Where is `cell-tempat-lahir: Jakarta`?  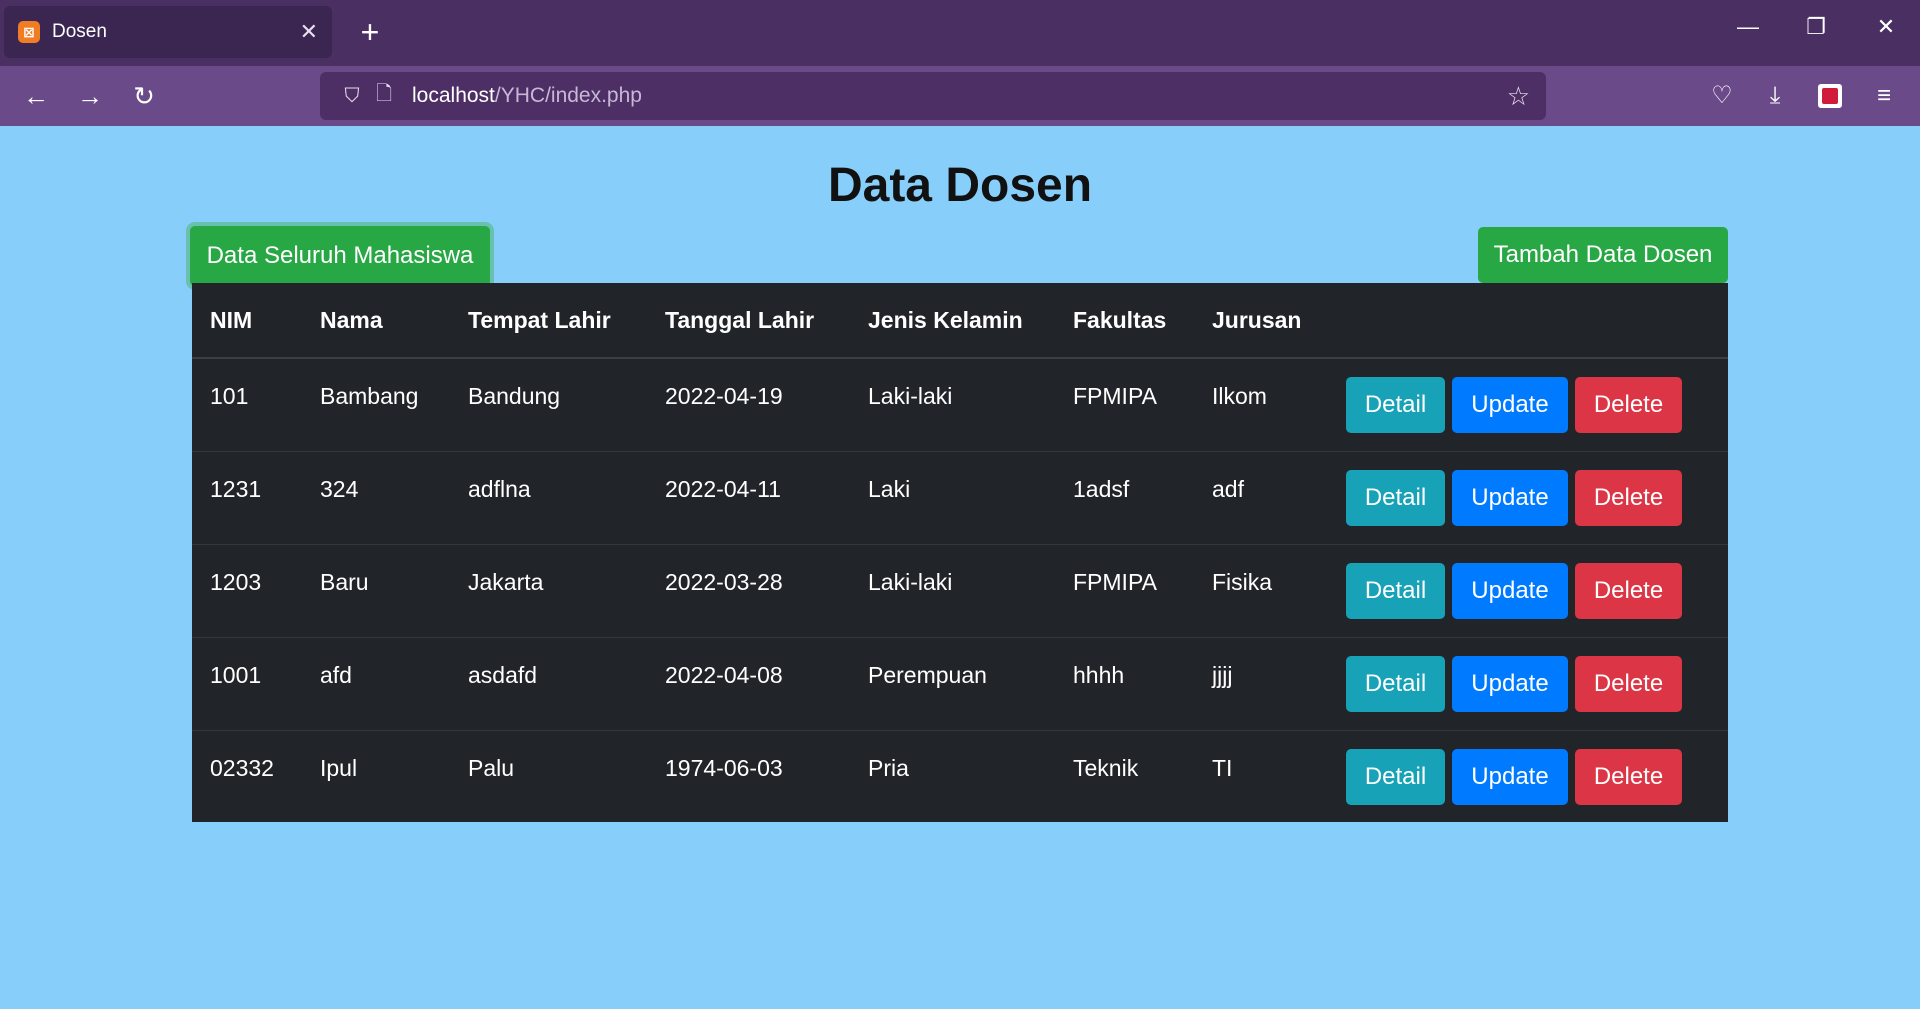 cell-tempat-lahir: Jakarta is located at coordinates (548, 591).